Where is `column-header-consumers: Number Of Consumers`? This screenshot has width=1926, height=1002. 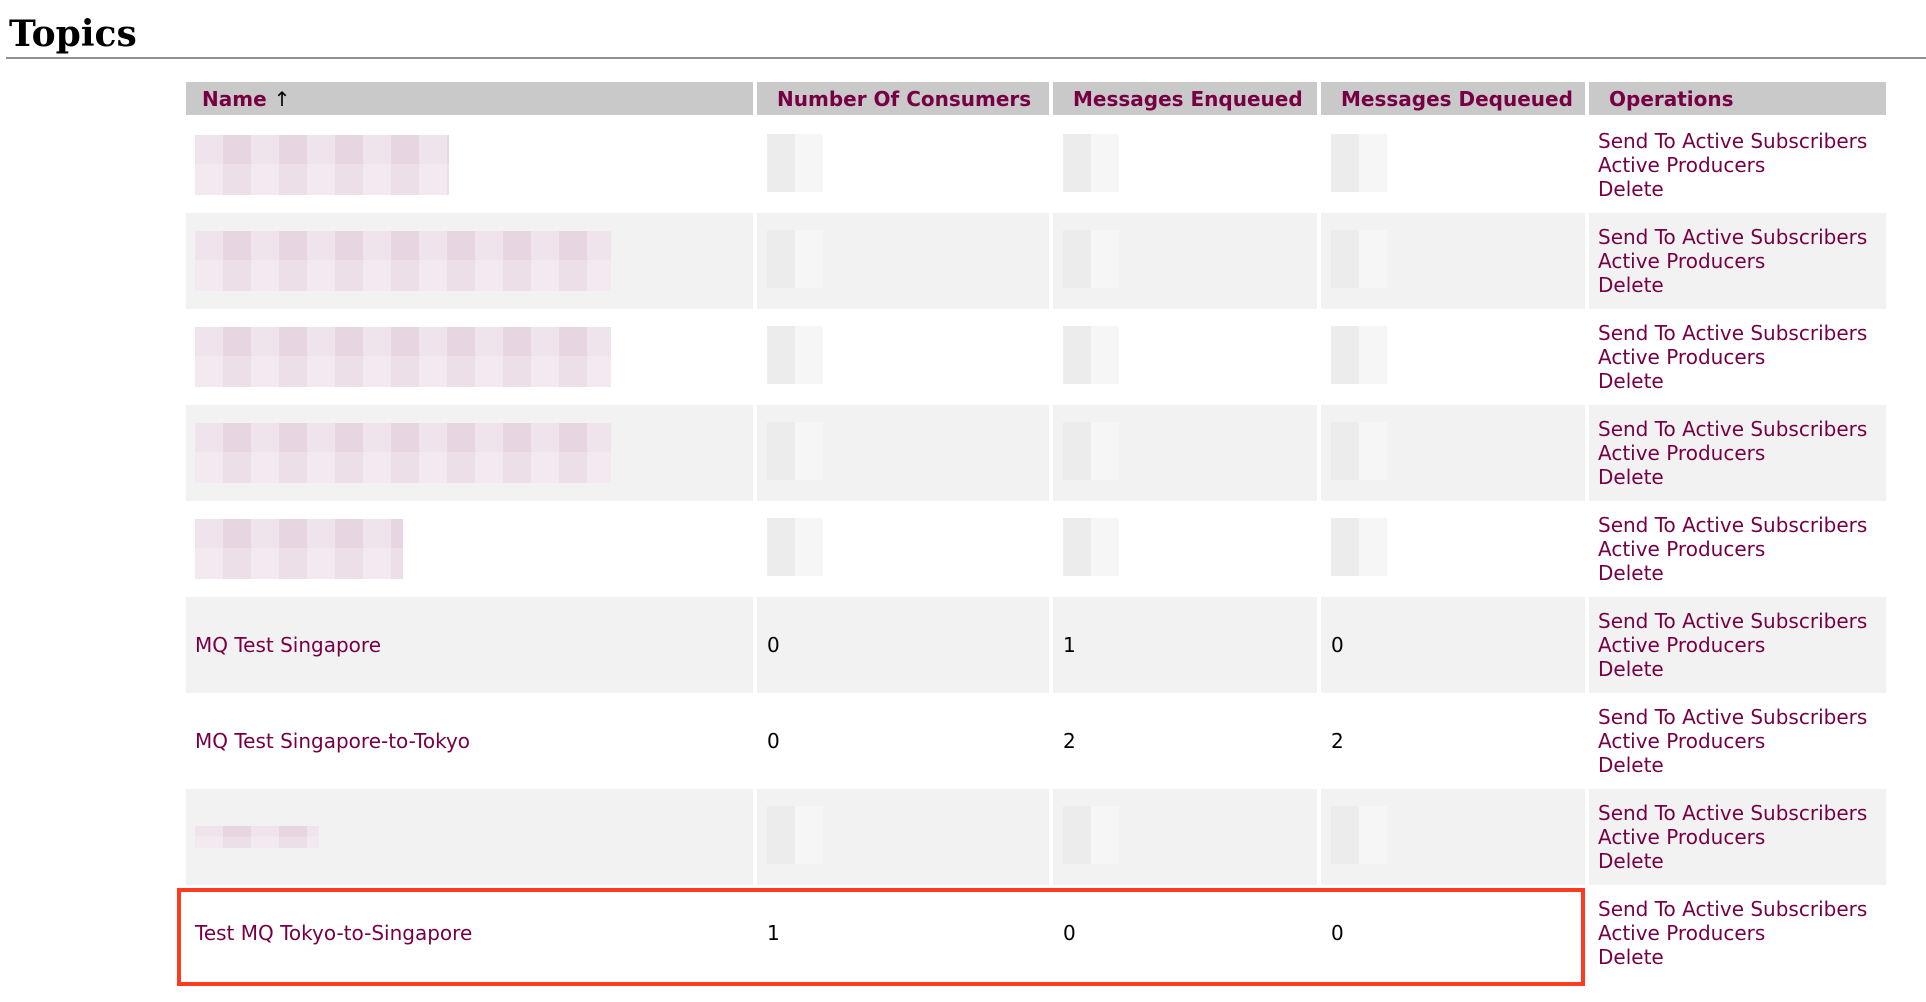
column-header-consumers: Number Of Consumers is located at coordinates (903, 99).